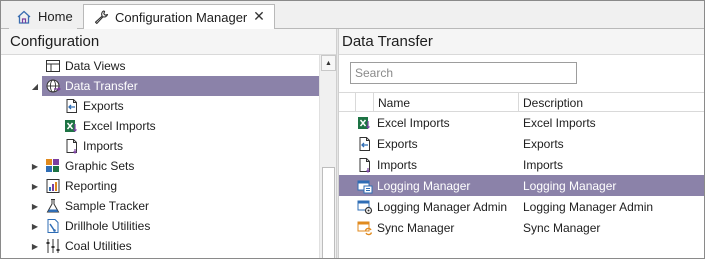 Image resolution: width=705 pixels, height=259 pixels. I want to click on grid-row-excel-imports: Excel Imports Excel Imports, so click(521, 122).